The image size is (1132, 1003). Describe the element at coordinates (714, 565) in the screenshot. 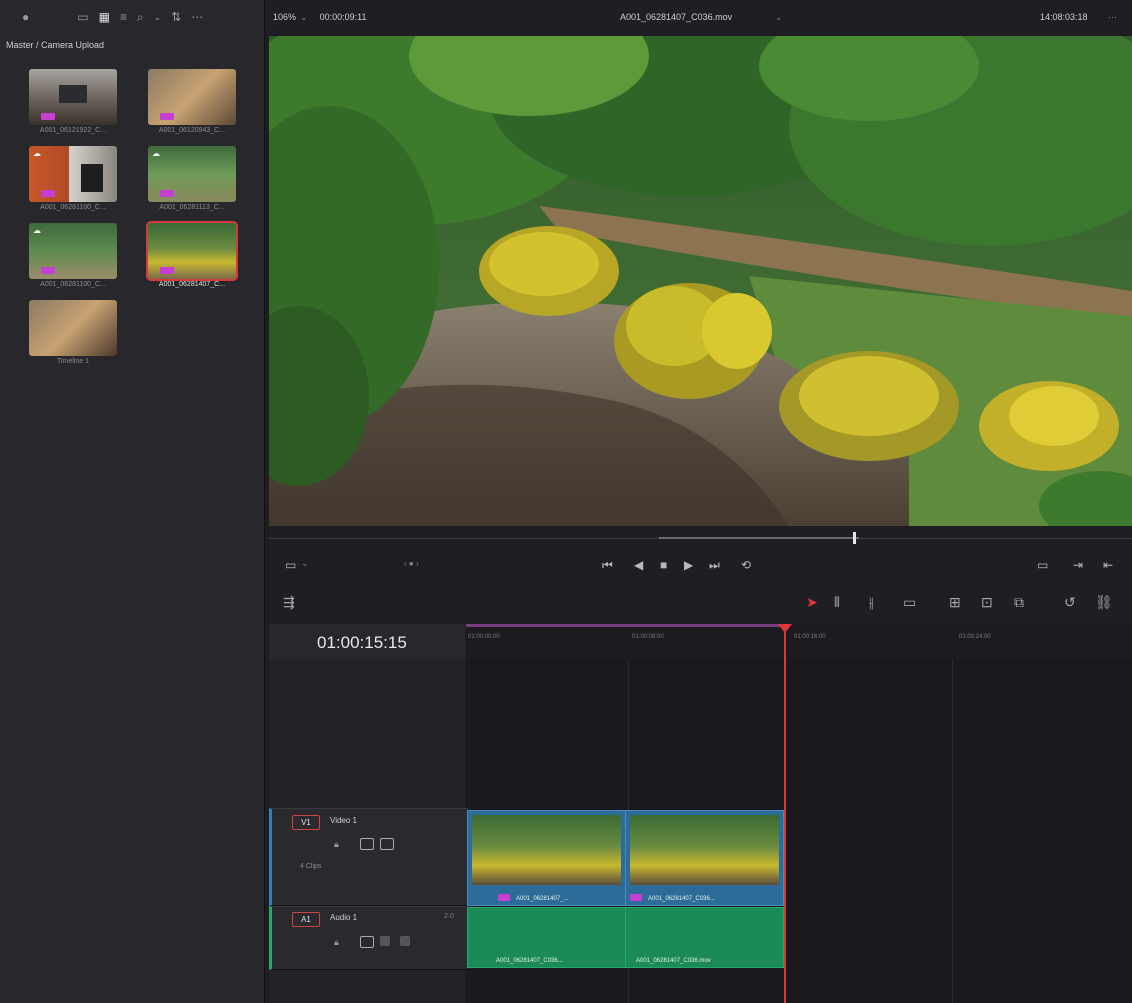

I see `skip-to-end-icon: ⏭` at that location.